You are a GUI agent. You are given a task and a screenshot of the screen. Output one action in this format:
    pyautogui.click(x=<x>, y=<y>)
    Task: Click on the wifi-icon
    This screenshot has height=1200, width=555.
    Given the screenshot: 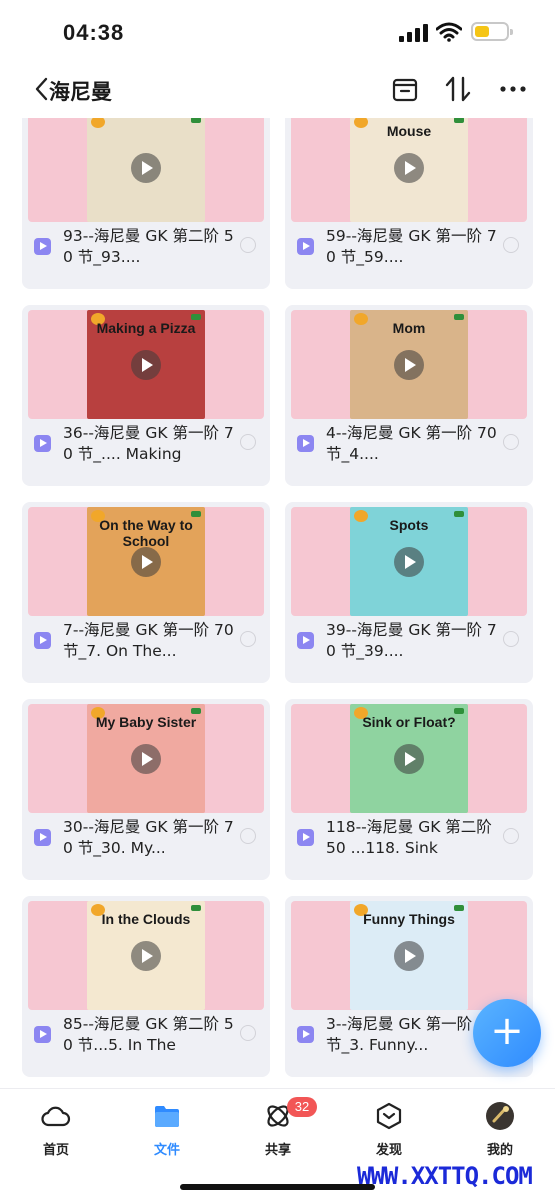 What is the action you would take?
    pyautogui.click(x=449, y=32)
    